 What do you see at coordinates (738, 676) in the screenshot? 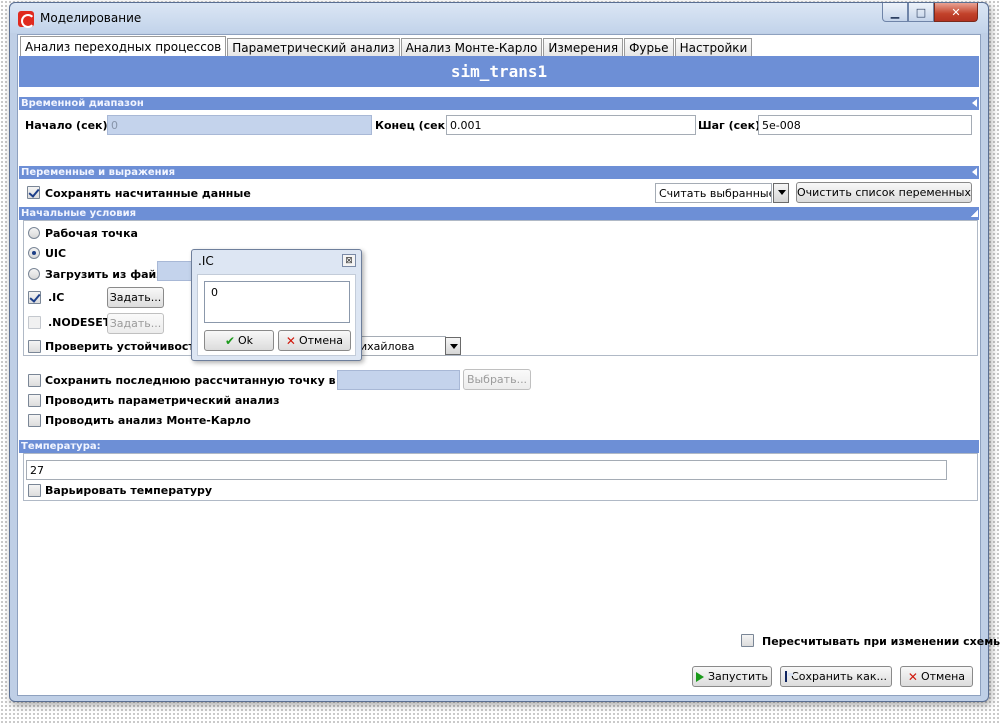
I see `run-button-label: Запустить` at bounding box center [738, 676].